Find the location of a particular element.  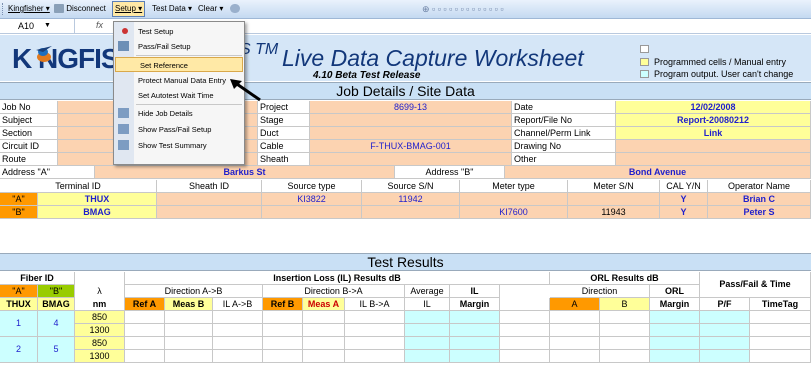

setup-menu-button: Setup ▾ is located at coordinates (129, 9).